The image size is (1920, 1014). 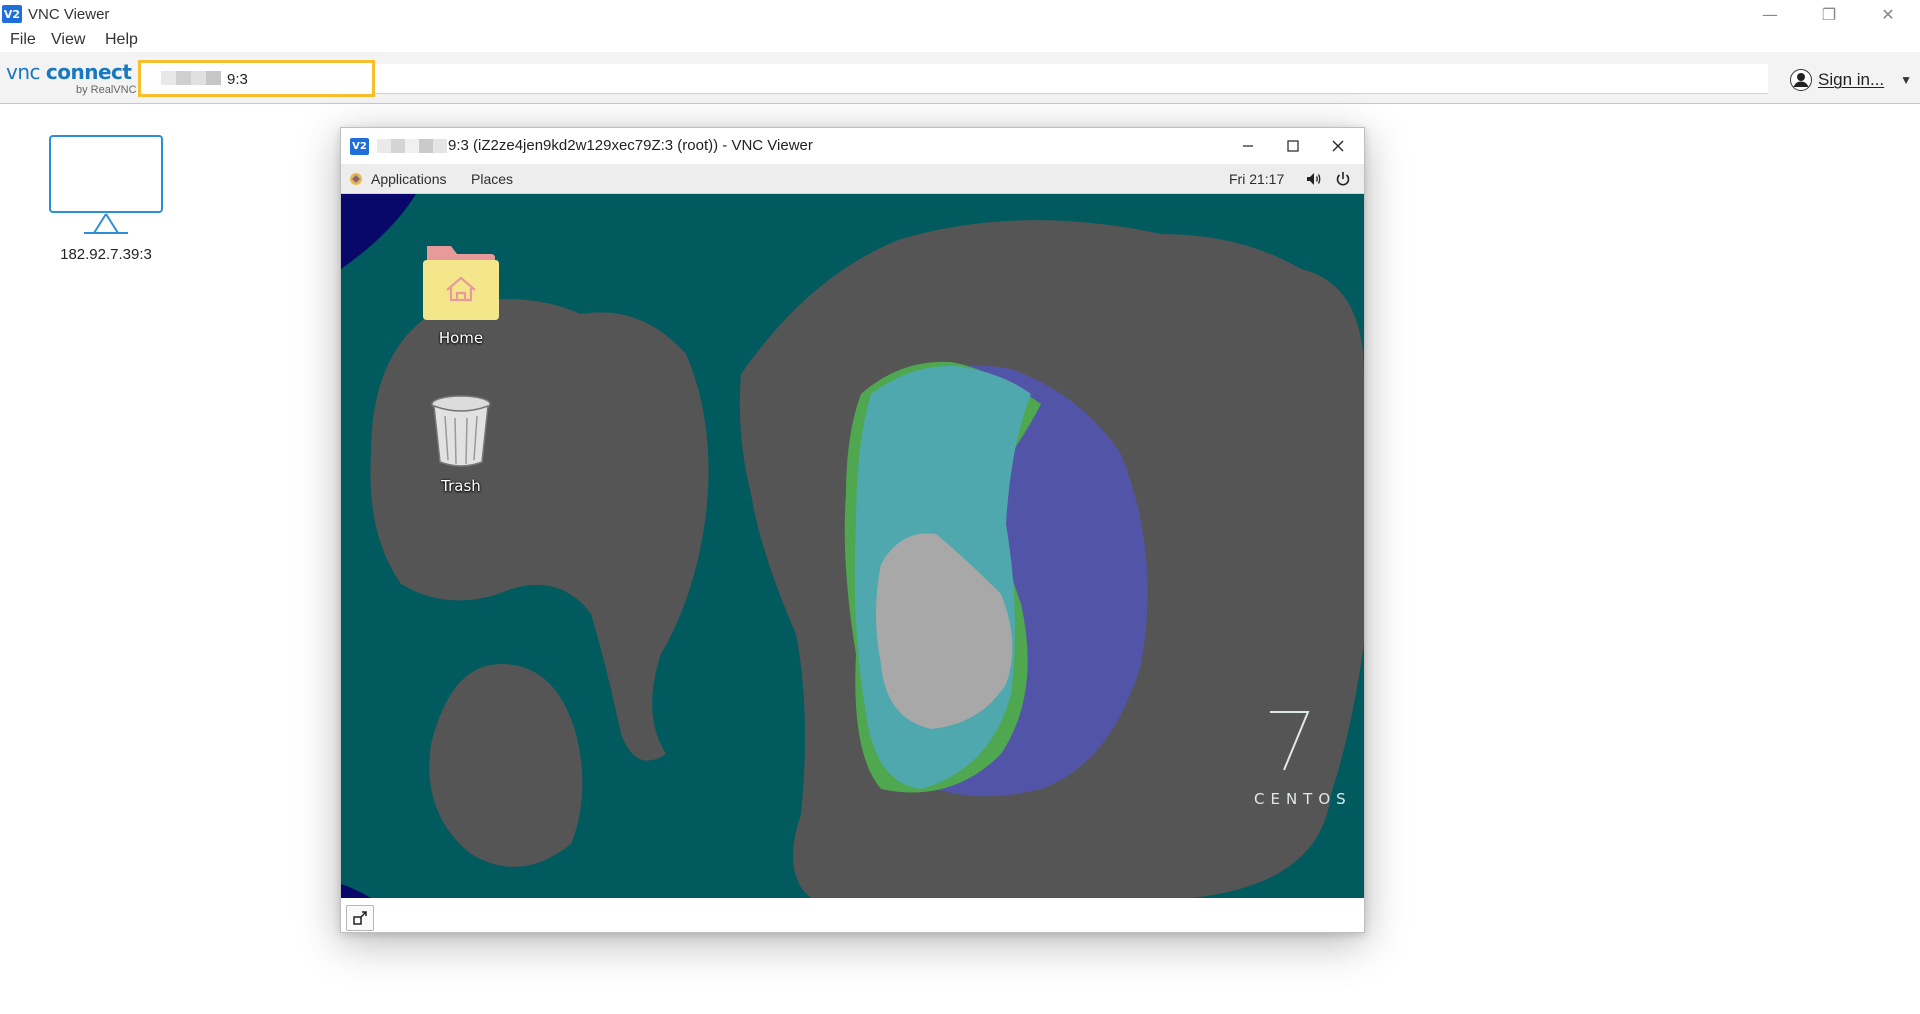 What do you see at coordinates (68, 40) in the screenshot?
I see `menu-view: View` at bounding box center [68, 40].